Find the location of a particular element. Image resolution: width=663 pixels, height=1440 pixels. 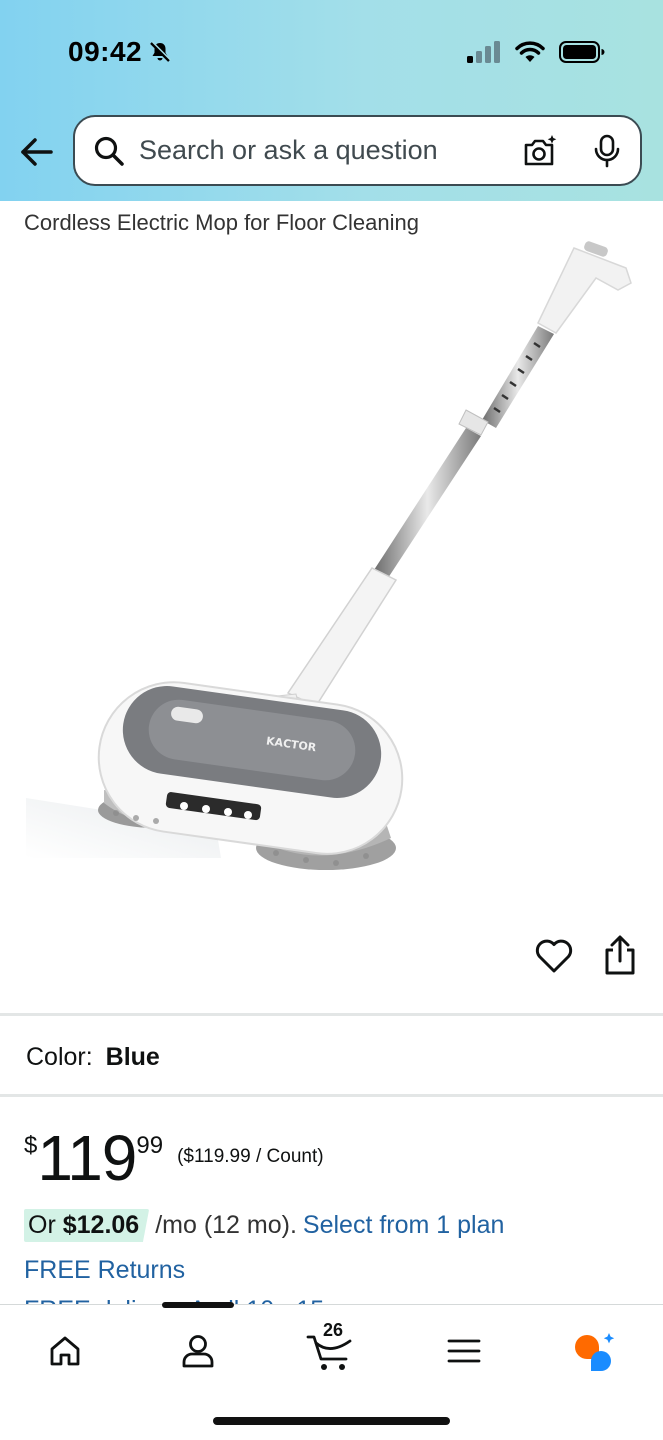

camera-search-icon is located at coordinates (540, 151).